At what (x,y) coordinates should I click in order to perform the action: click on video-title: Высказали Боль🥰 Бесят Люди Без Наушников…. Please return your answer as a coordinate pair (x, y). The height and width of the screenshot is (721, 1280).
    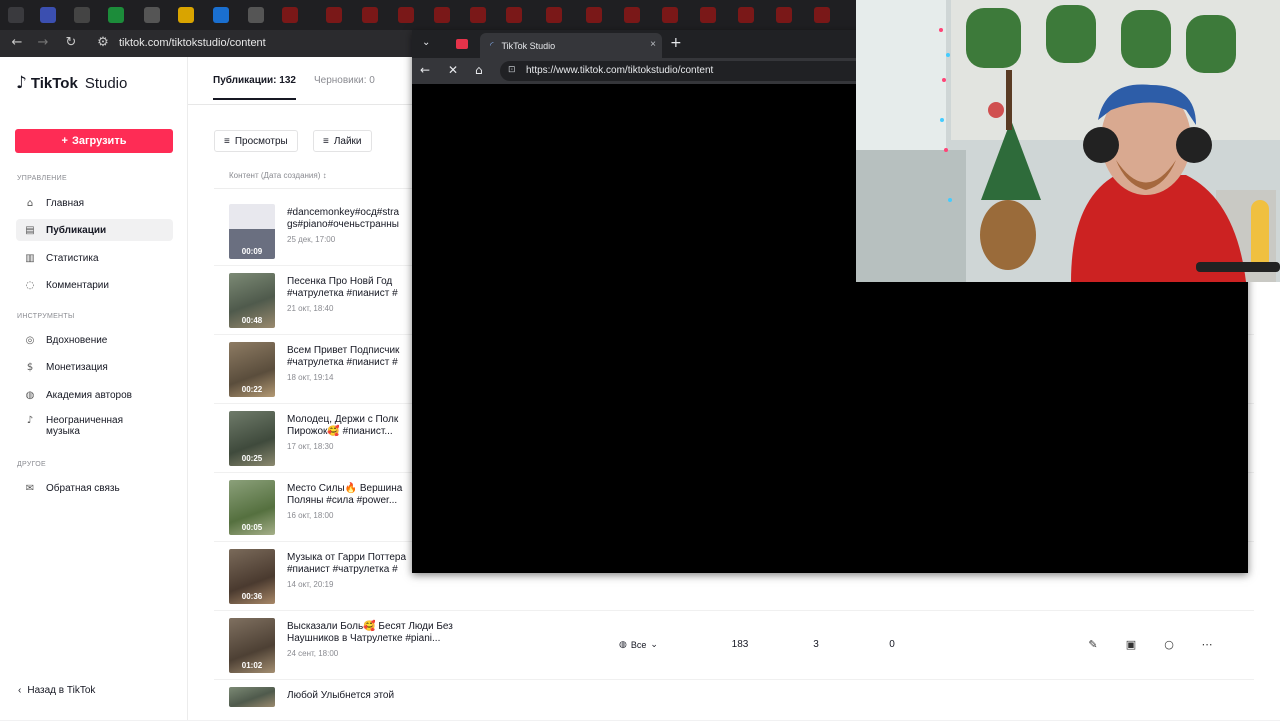
    Looking at the image, I should click on (387, 633).